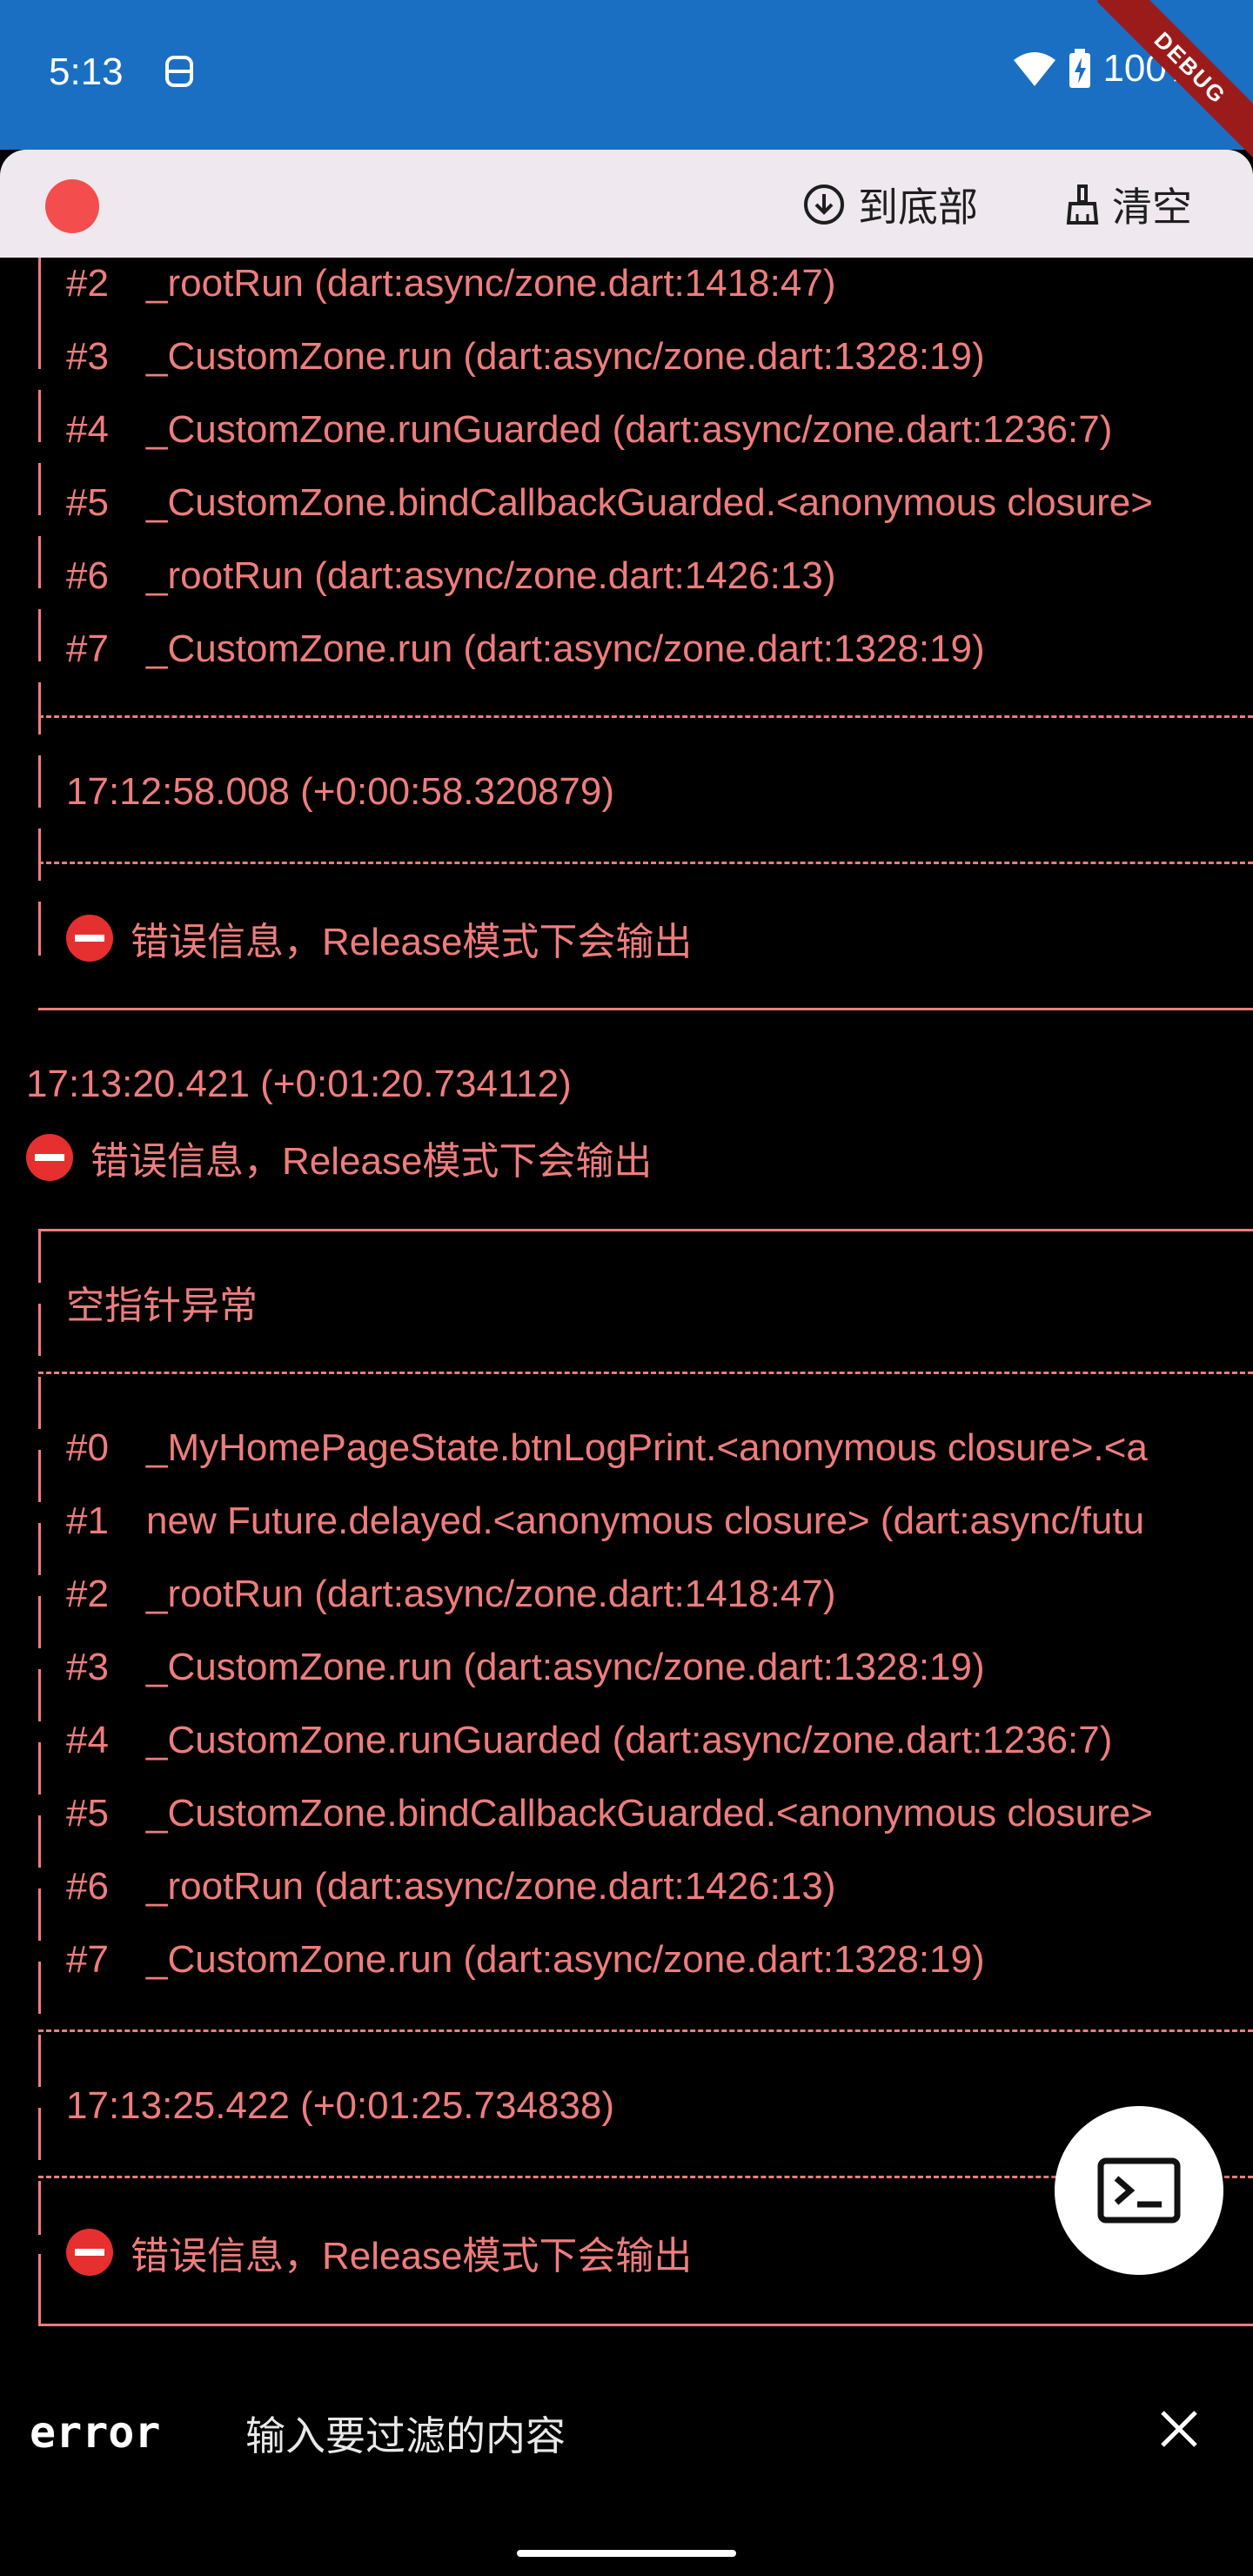 The height and width of the screenshot is (2576, 1253). What do you see at coordinates (87, 1887) in the screenshot?
I see `frame-number: #6` at bounding box center [87, 1887].